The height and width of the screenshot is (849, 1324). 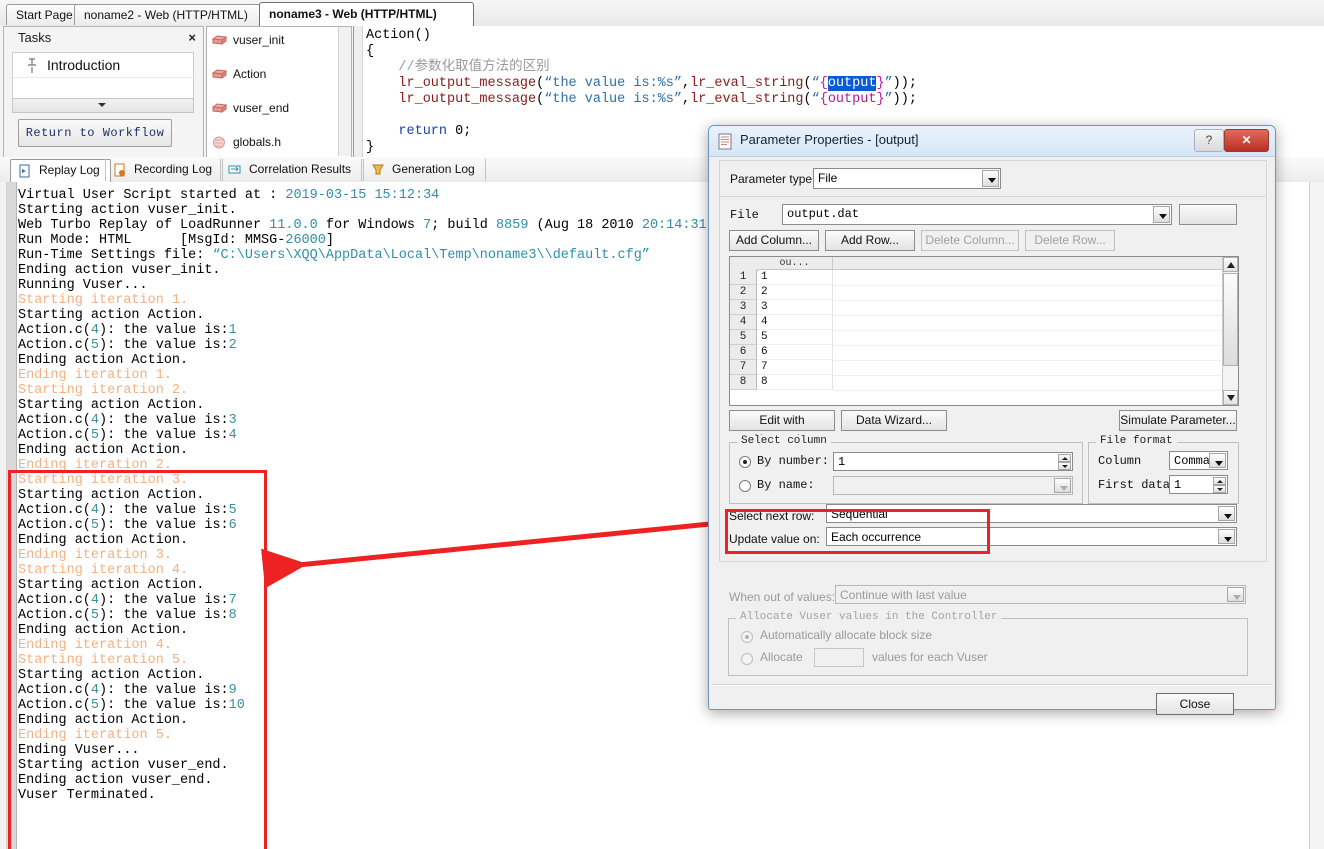 What do you see at coordinates (1178, 485) in the screenshot?
I see `first-data-value: 1` at bounding box center [1178, 485].